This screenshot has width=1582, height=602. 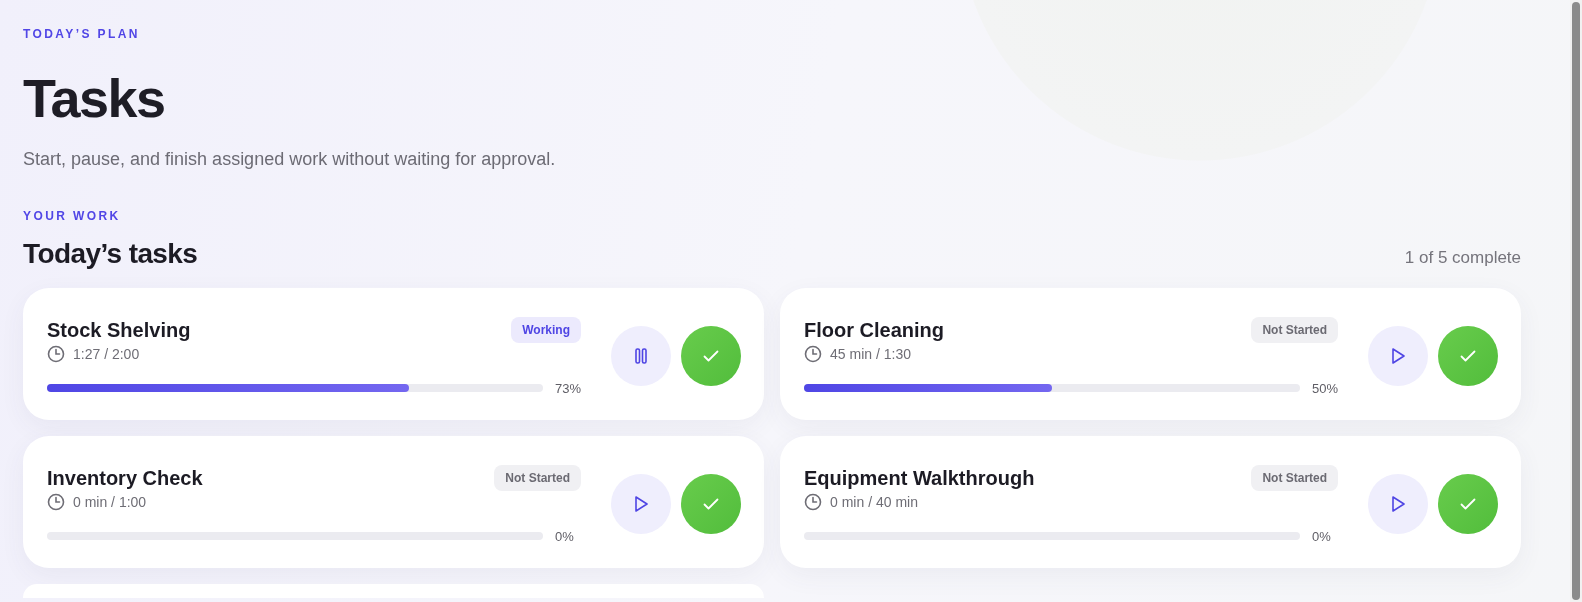 I want to click on time-spent: 1:27 / 2:00, so click(x=106, y=353).